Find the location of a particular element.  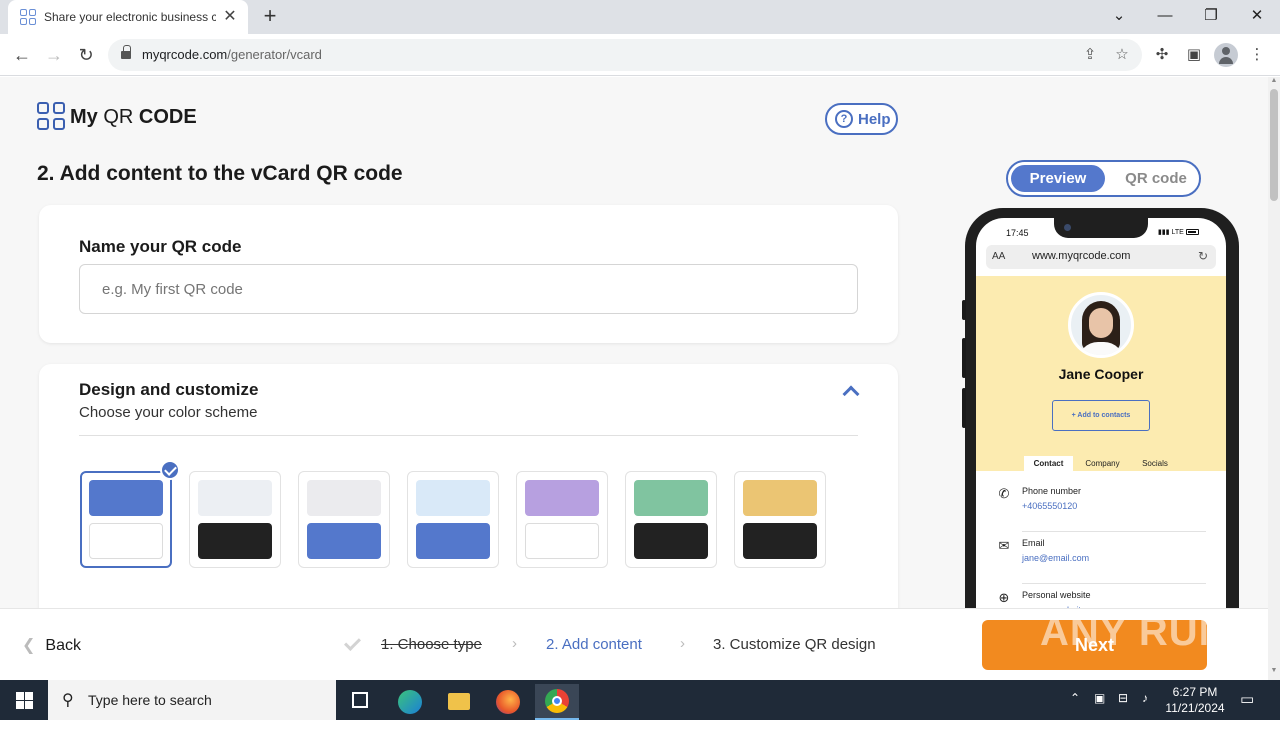

step-customize-design: 3. Customize QR design is located at coordinates (794, 644).